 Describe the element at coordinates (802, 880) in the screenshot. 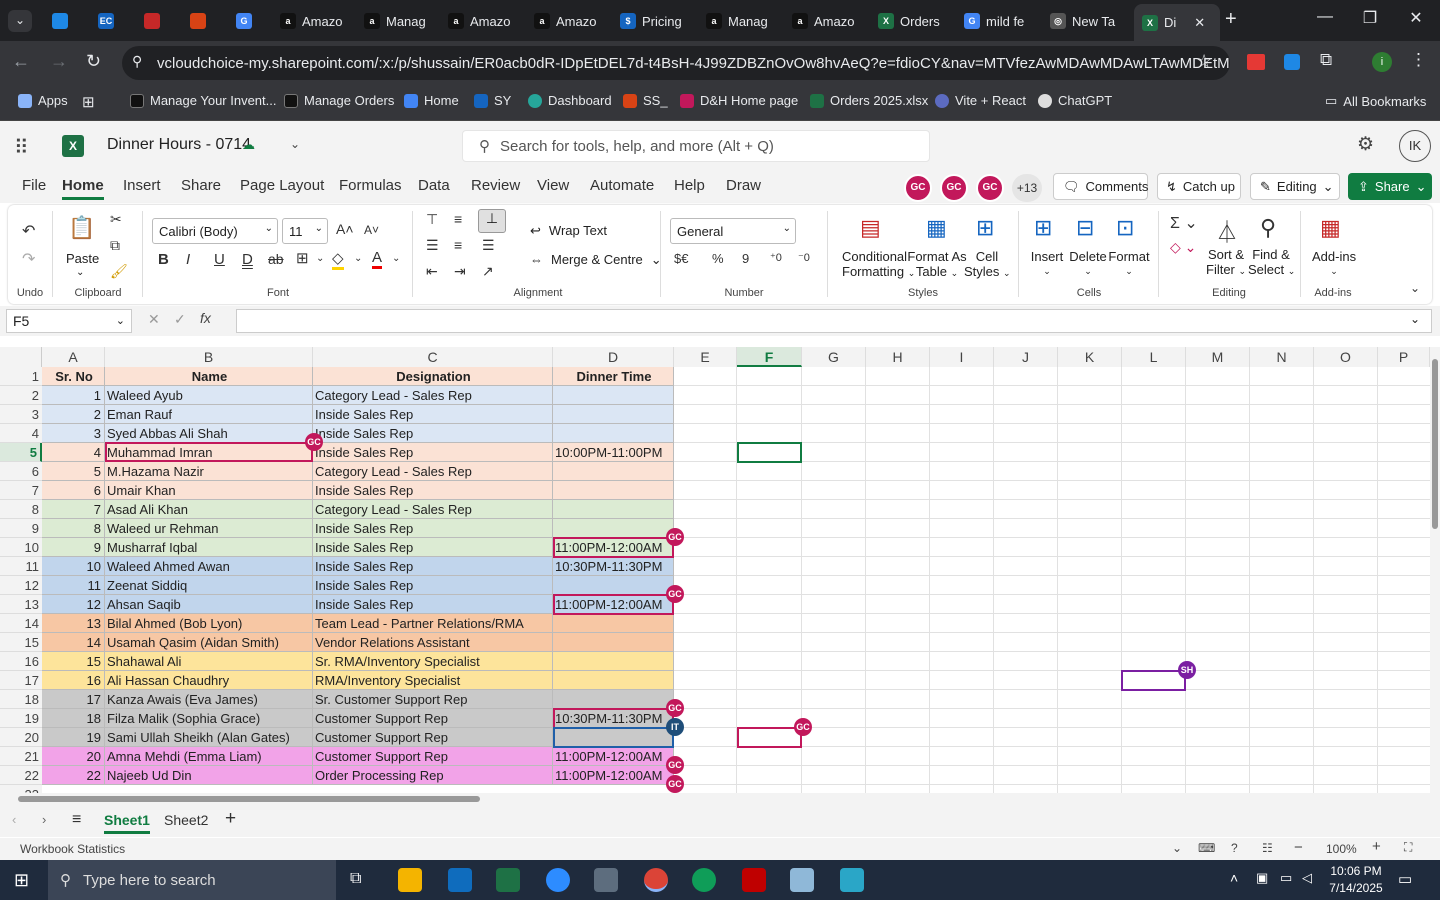

I see `app-icon` at that location.